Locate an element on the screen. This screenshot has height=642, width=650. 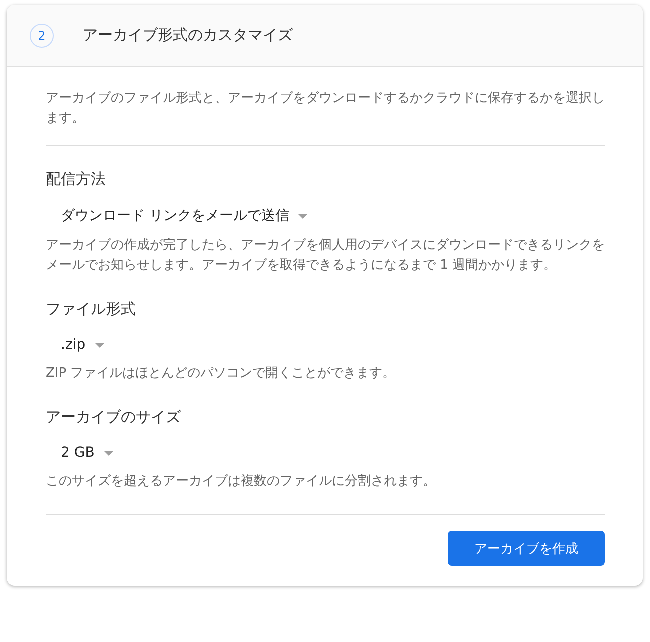
option-description: このサイズを超えるアーカイブは複数のファイルに分割されます。 is located at coordinates (241, 482).